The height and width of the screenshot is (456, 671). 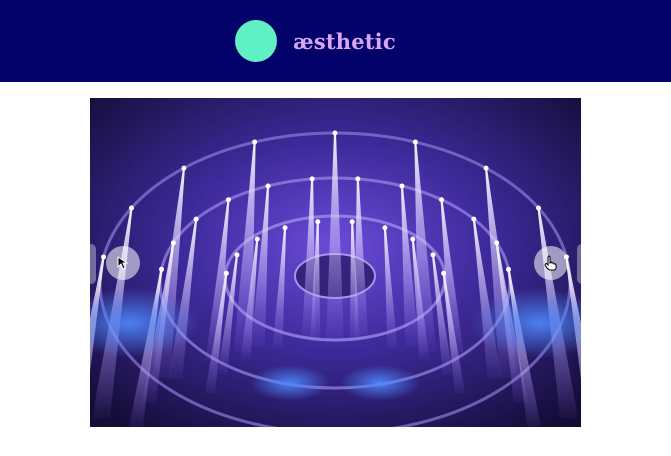 I want to click on previous-slide-button, so click(x=123, y=263).